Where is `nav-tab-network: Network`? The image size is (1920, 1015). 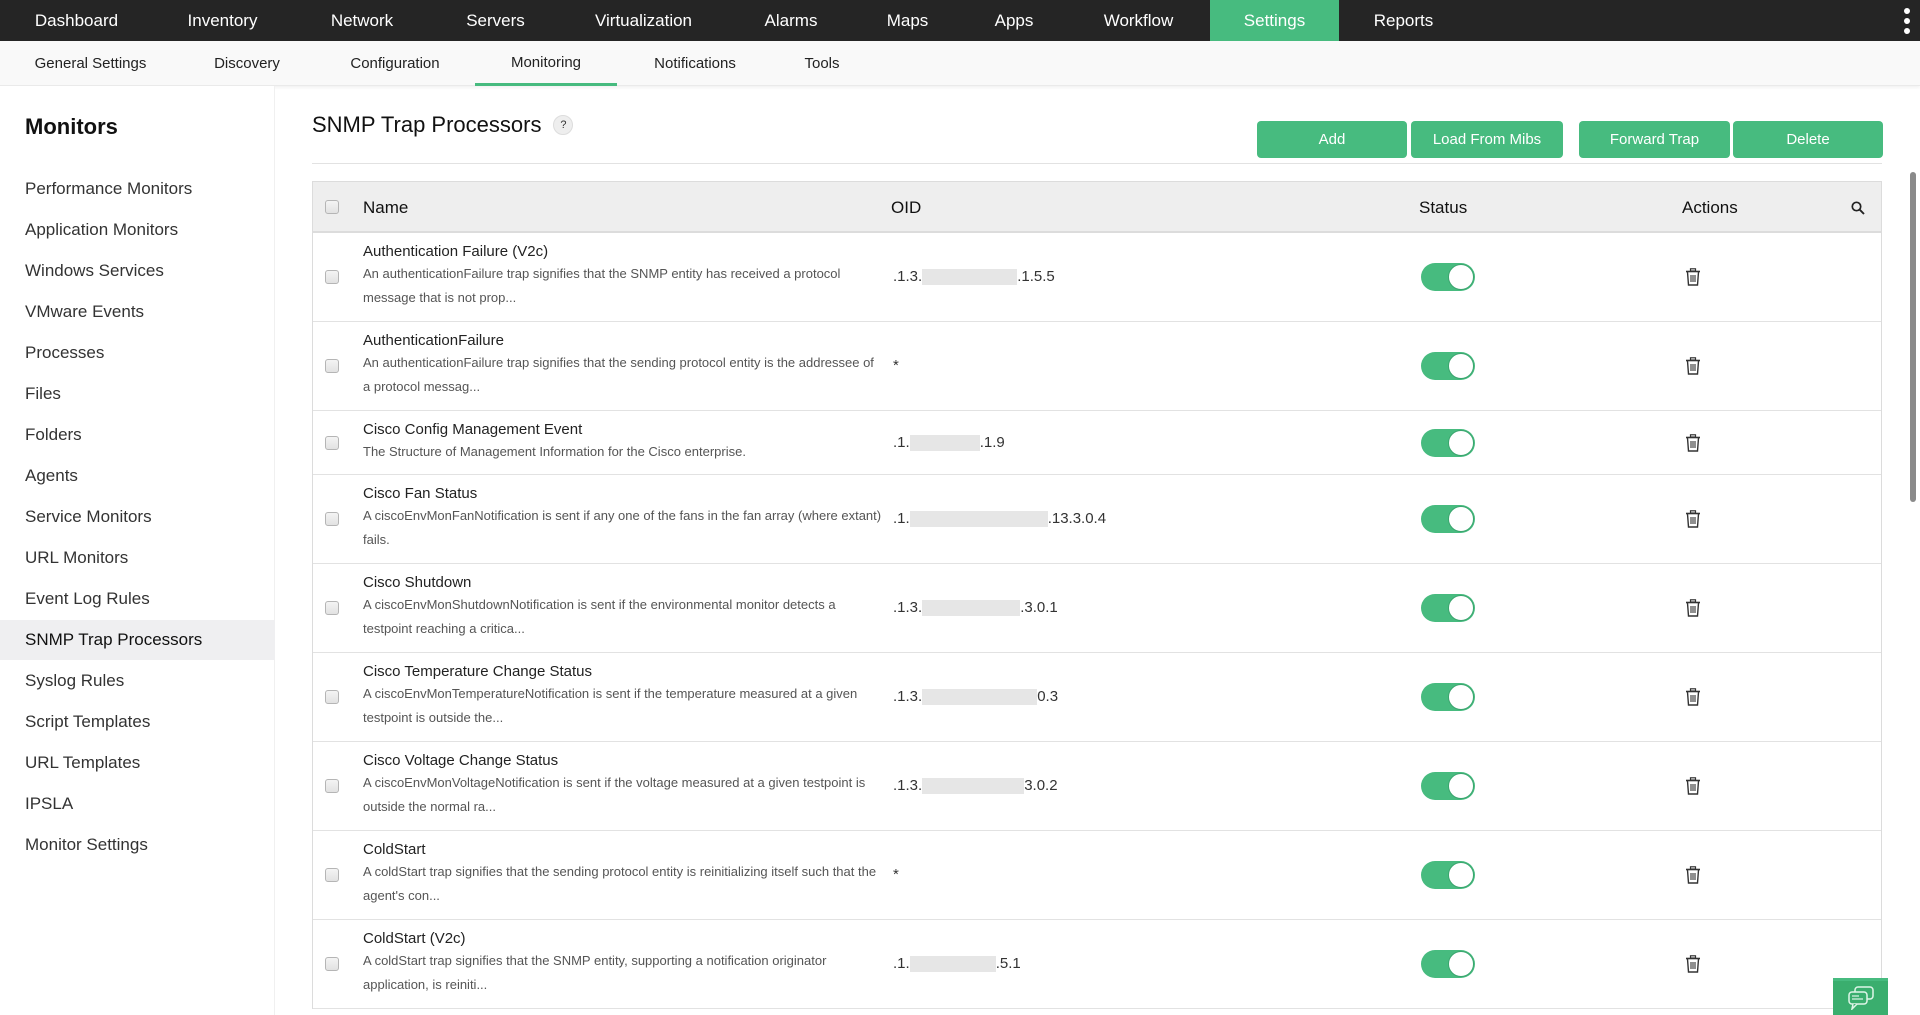 nav-tab-network: Network is located at coordinates (362, 20).